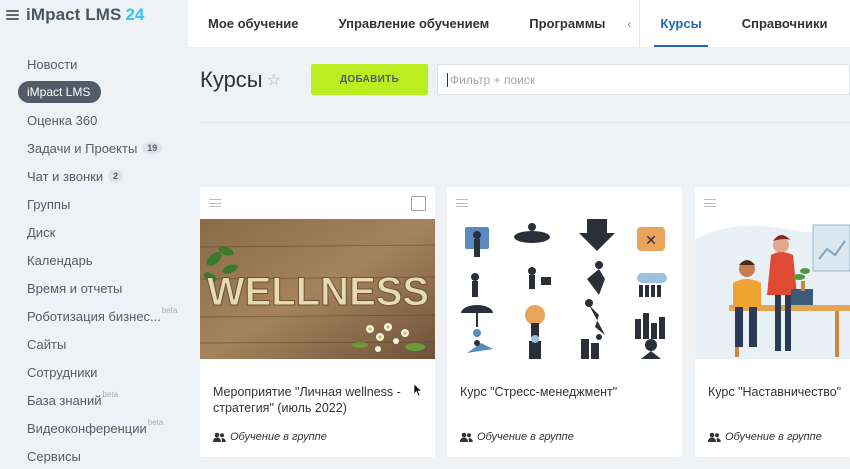 The image size is (850, 469). I want to click on app-logo-version: 24, so click(135, 14).